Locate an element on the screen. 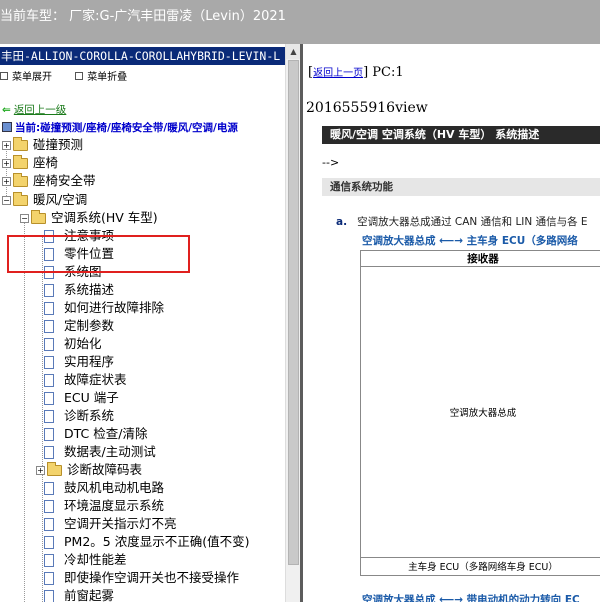 This screenshot has width=600, height=602. tree-leaf-item: 数据表/主动测试 is located at coordinates (100, 452).